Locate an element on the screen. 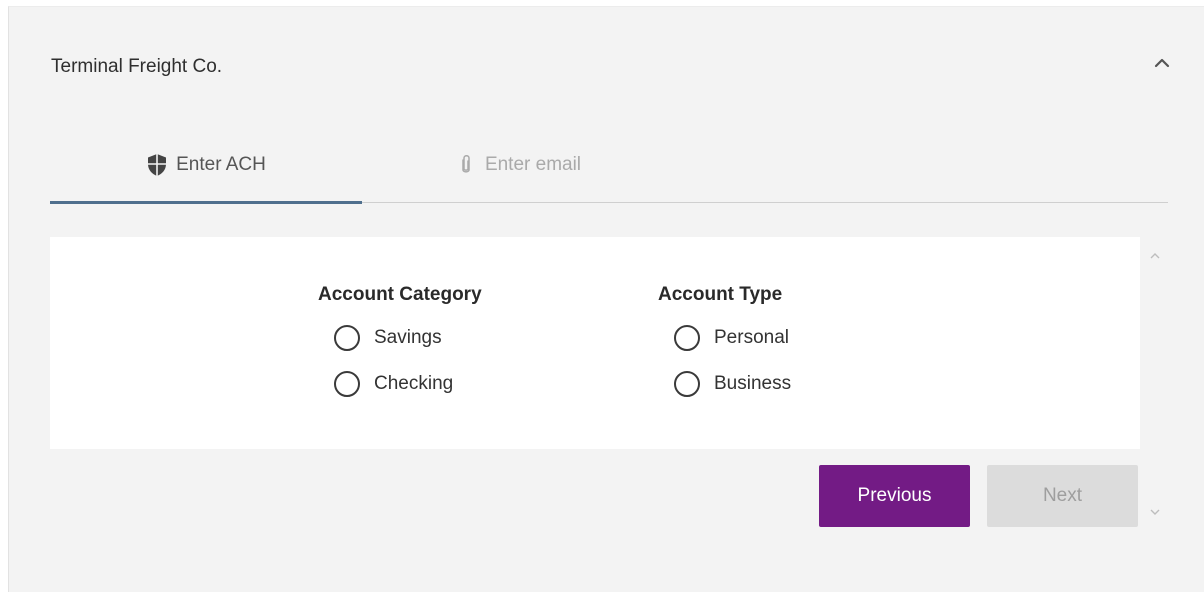 This screenshot has width=1204, height=592. radio-personal: Personal is located at coordinates (732, 338).